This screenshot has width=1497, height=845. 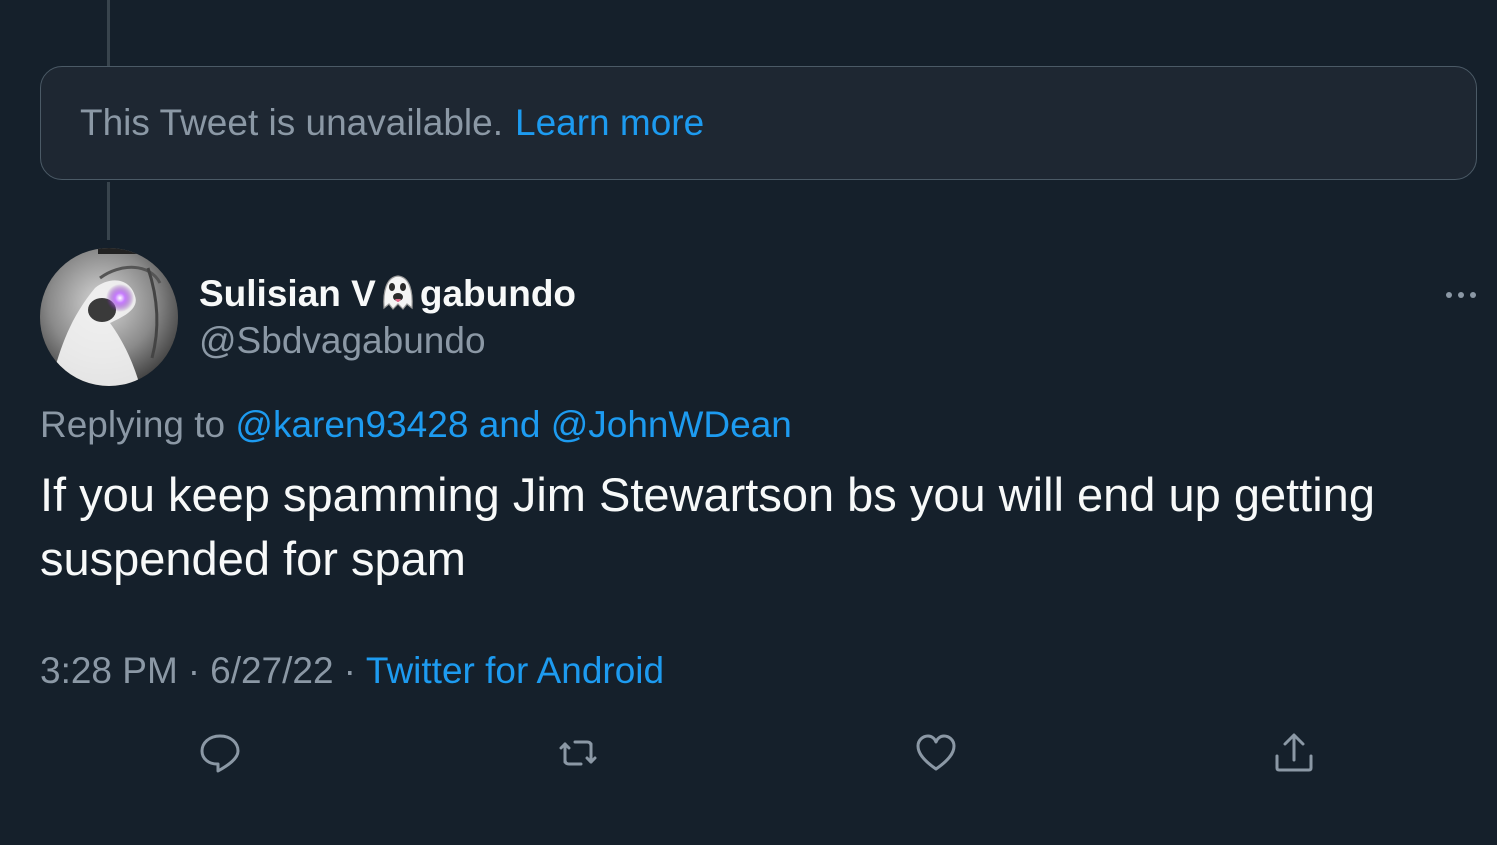 What do you see at coordinates (936, 753) in the screenshot?
I see `heart-icon` at bounding box center [936, 753].